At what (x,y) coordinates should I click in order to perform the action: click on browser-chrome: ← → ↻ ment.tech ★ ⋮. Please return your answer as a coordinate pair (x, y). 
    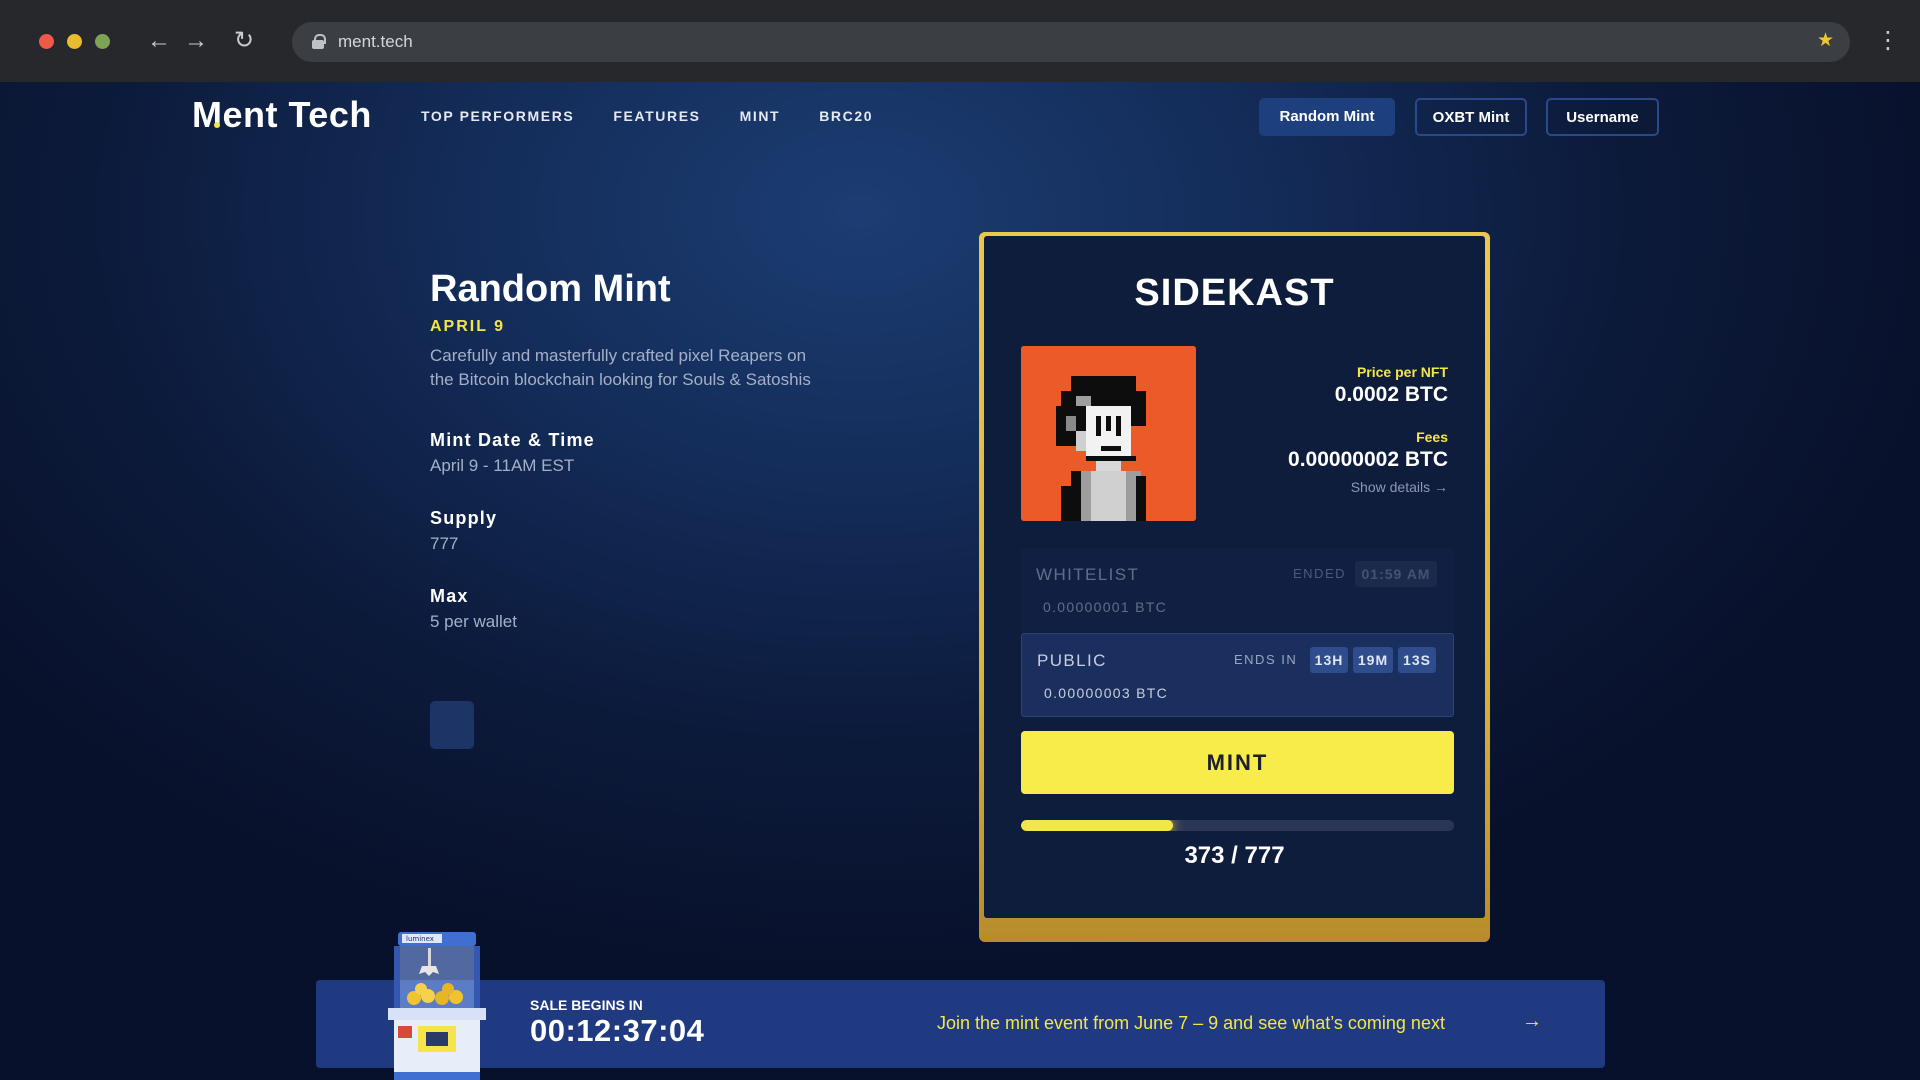
    Looking at the image, I should click on (960, 41).